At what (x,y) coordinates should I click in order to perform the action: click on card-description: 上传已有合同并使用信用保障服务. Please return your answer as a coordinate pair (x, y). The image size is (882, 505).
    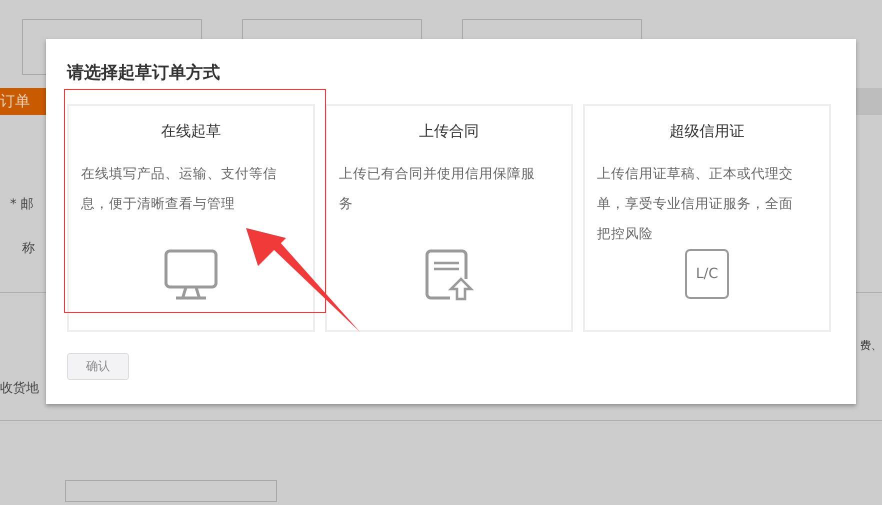
    Looking at the image, I should click on (437, 189).